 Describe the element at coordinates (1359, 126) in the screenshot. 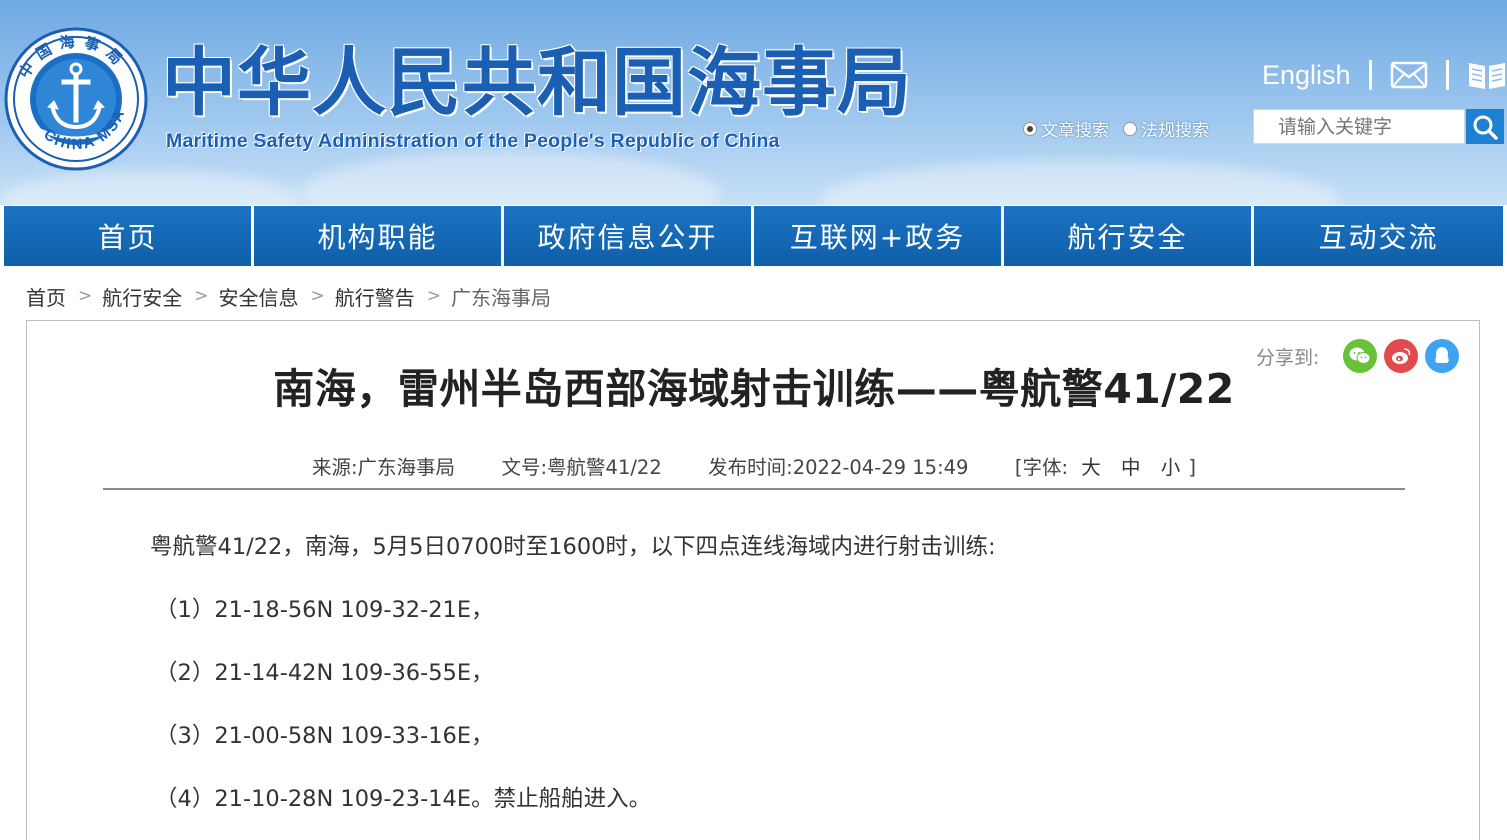

I see `search-input` at that location.